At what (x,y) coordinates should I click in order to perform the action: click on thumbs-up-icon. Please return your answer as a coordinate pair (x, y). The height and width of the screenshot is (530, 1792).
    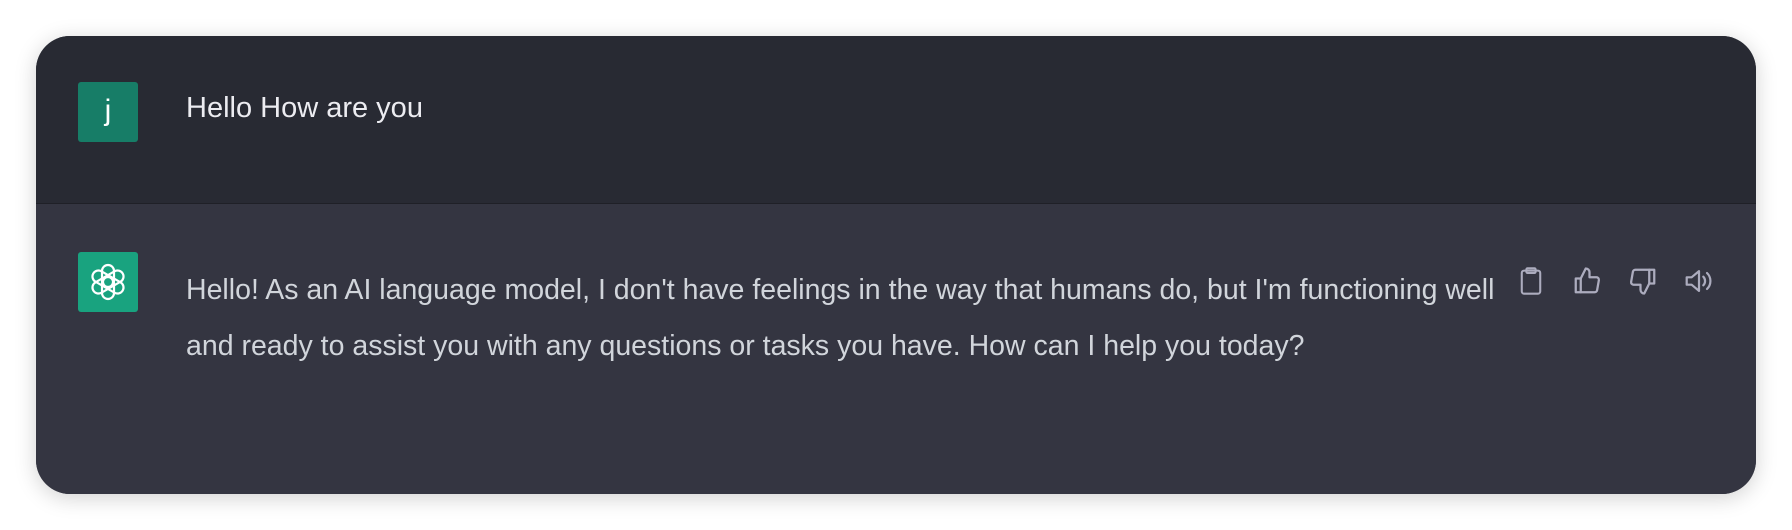
    Looking at the image, I should click on (1587, 280).